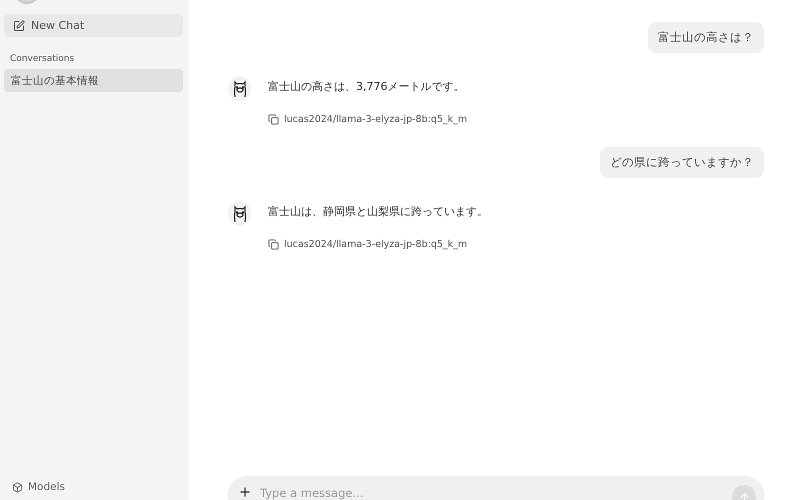  I want to click on assistant-message: 富士山の高さは、3,776メートルです。, so click(367, 86).